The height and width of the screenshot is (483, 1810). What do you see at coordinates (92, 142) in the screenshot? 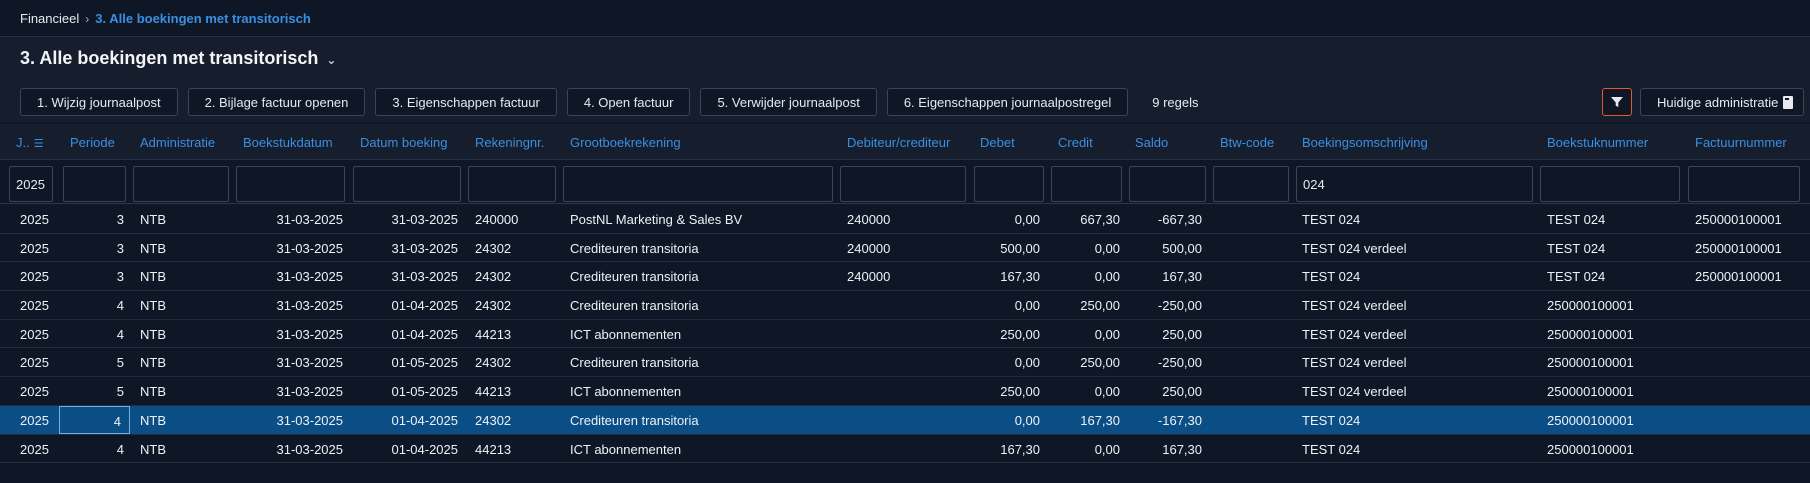
I see `col-periode: Periode` at bounding box center [92, 142].